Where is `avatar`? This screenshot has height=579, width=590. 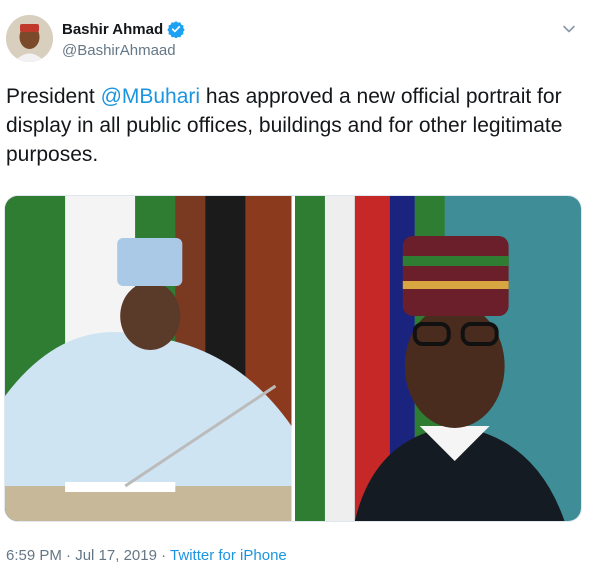
avatar is located at coordinates (29, 38).